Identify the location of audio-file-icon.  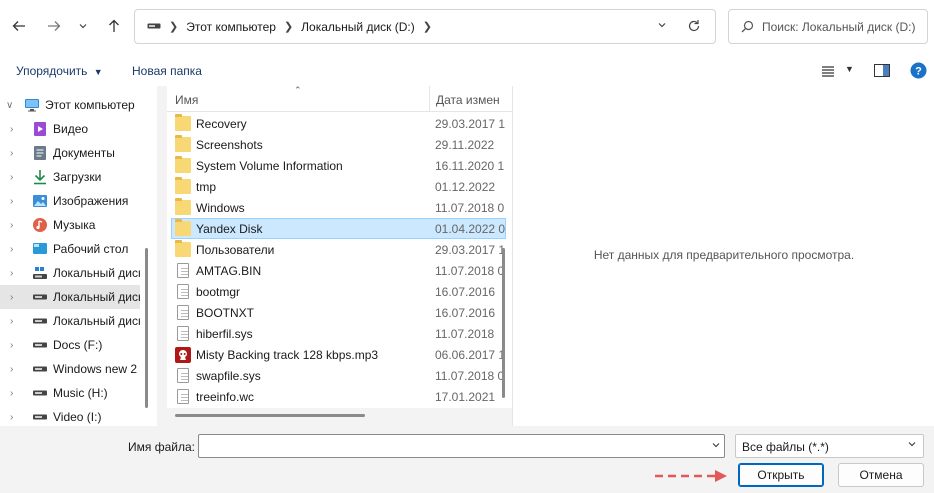
(183, 355).